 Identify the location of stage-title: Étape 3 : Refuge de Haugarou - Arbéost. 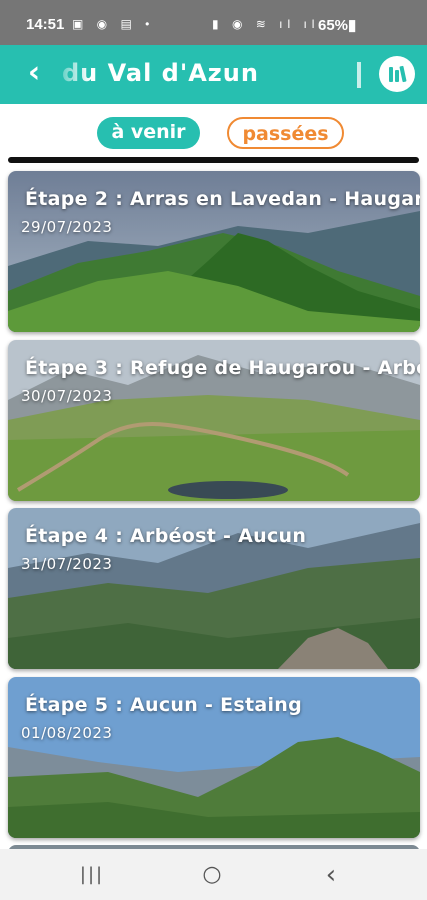
(222, 368).